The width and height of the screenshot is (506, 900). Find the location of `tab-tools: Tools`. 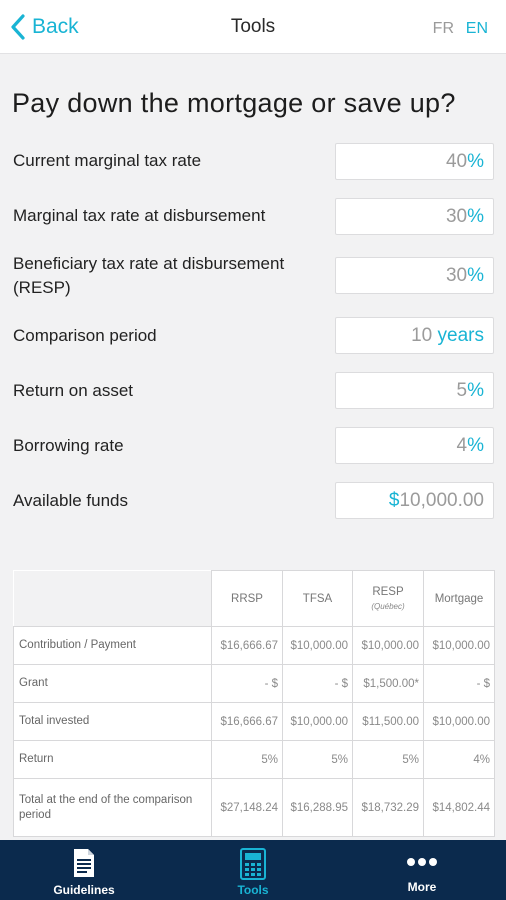

tab-tools: Tools is located at coordinates (253, 870).